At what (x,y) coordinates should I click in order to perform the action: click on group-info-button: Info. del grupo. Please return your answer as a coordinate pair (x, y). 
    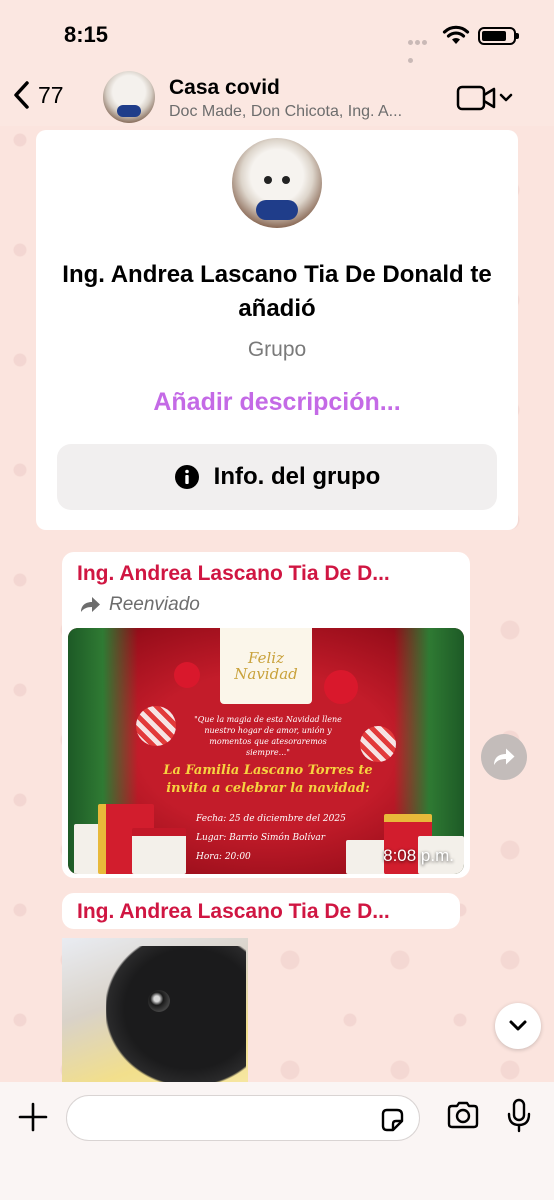
    Looking at the image, I should click on (277, 477).